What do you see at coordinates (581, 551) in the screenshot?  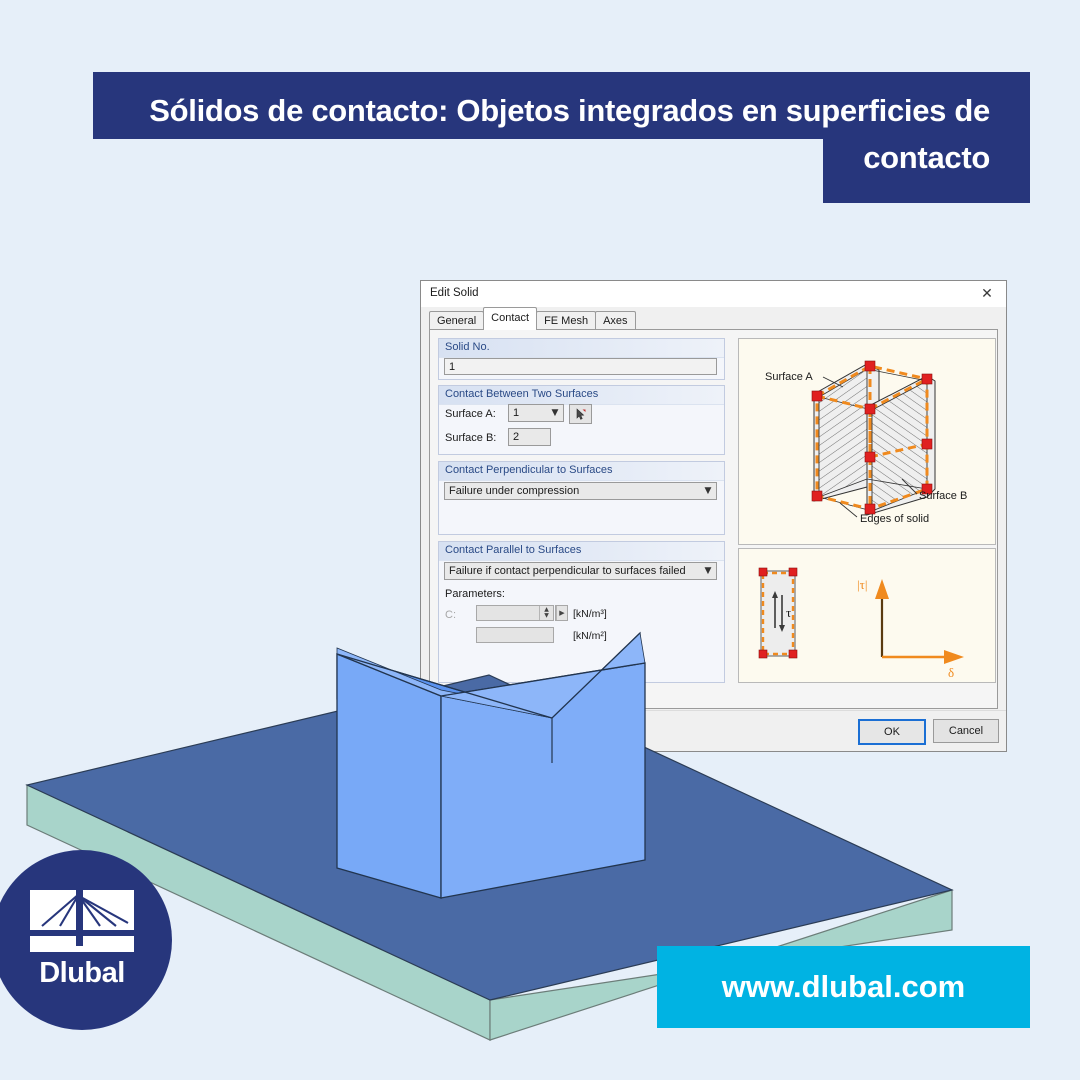 I see `group-contact-parallel-header: Contact Parallel to Surfaces` at bounding box center [581, 551].